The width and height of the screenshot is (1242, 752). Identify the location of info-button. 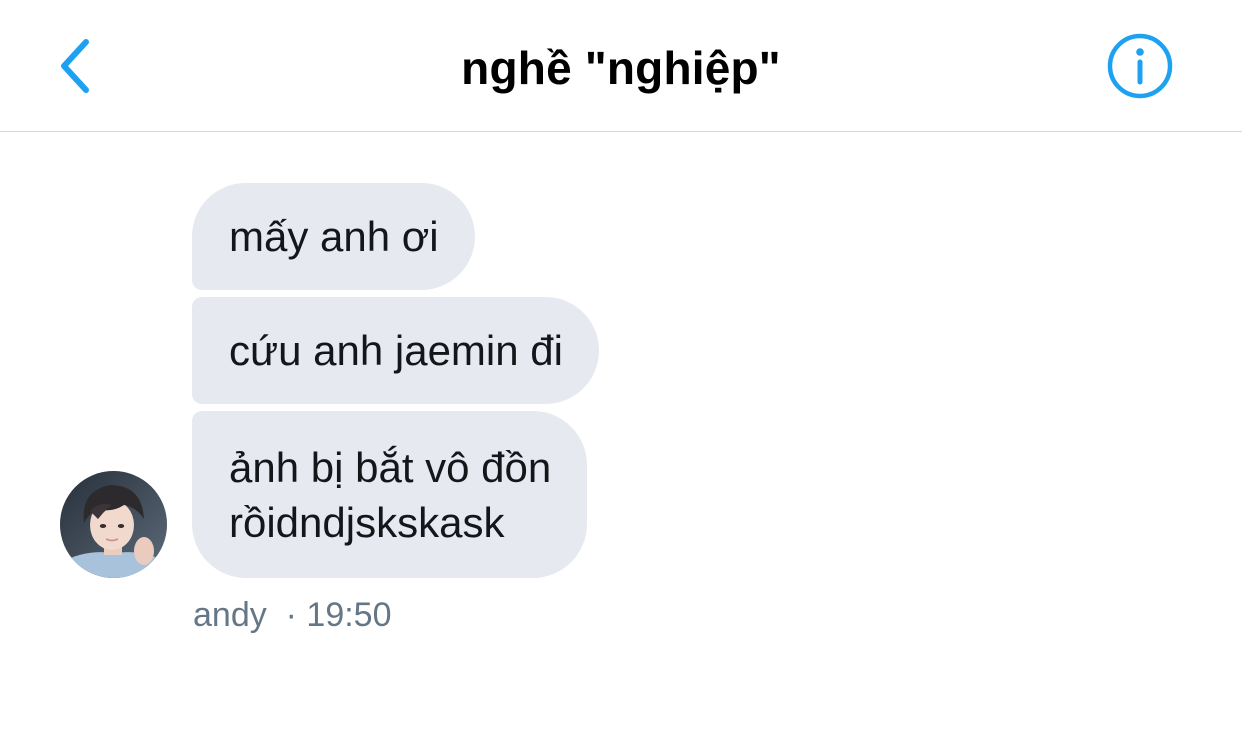
(1140, 66).